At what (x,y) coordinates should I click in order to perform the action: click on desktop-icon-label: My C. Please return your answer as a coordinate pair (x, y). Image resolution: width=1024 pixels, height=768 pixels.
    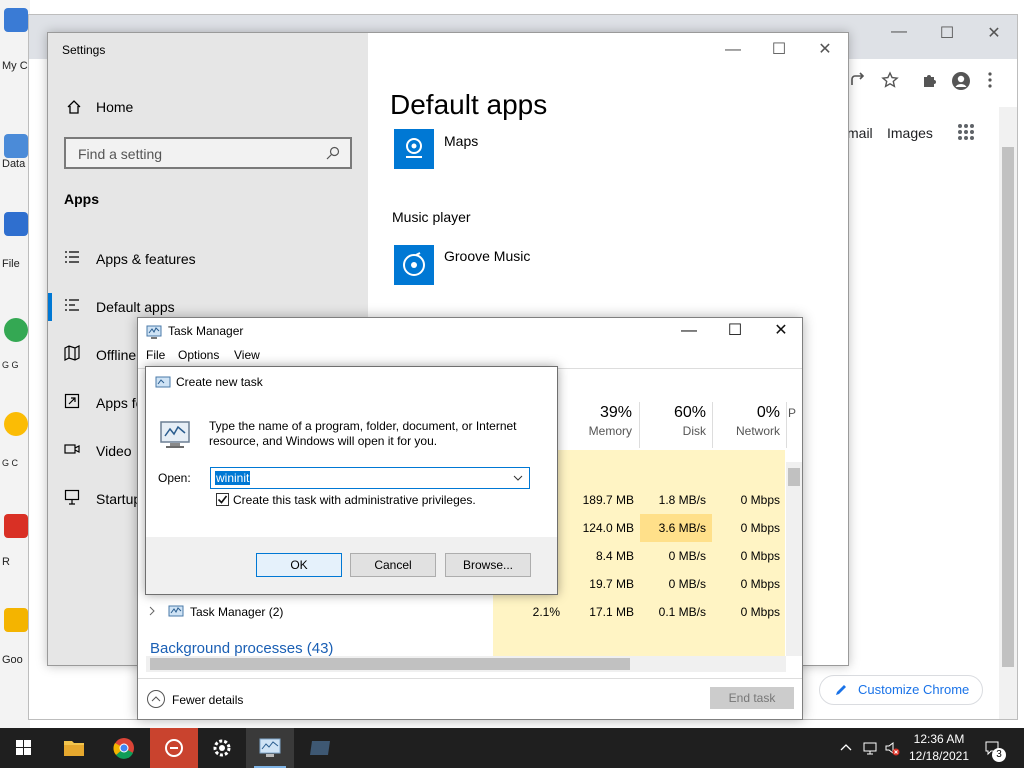
    Looking at the image, I should click on (15, 66).